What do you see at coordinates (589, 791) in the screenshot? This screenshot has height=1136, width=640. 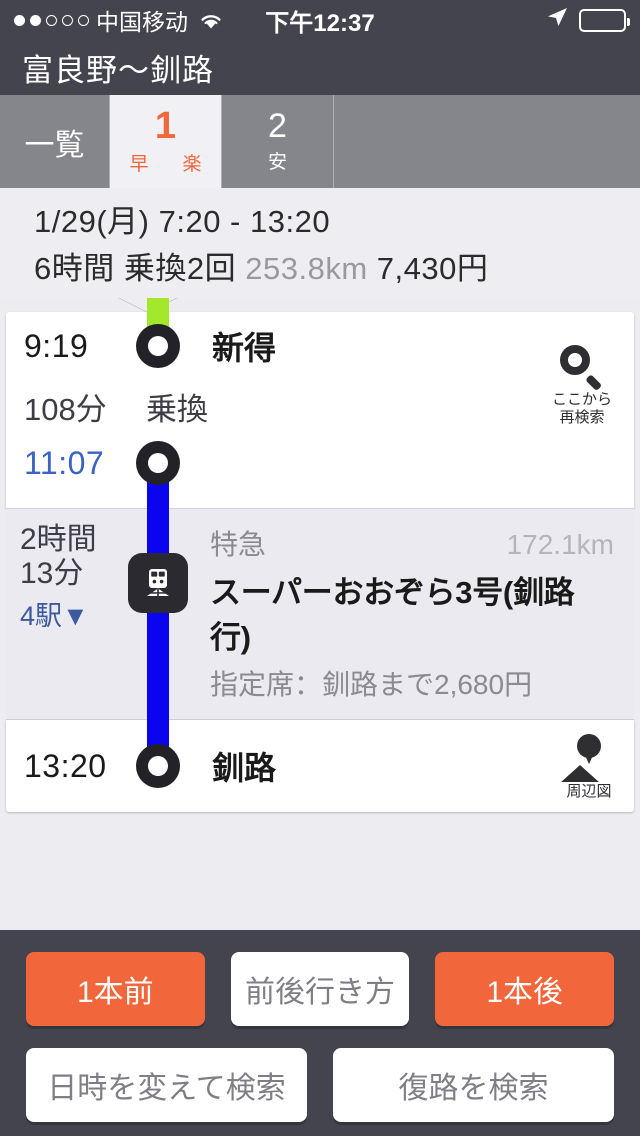 I see `area-map-label: 周辺図` at bounding box center [589, 791].